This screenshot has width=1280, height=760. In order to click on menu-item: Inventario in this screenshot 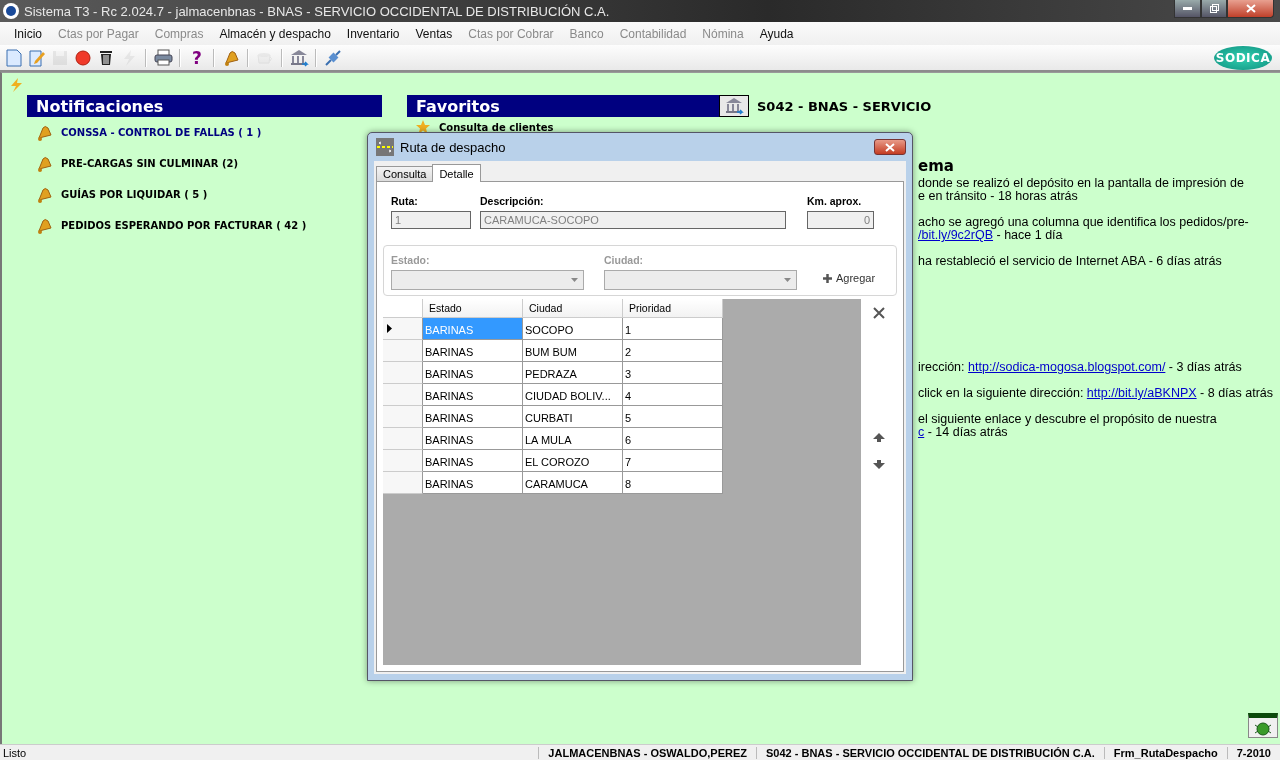, I will do `click(373, 33)`.